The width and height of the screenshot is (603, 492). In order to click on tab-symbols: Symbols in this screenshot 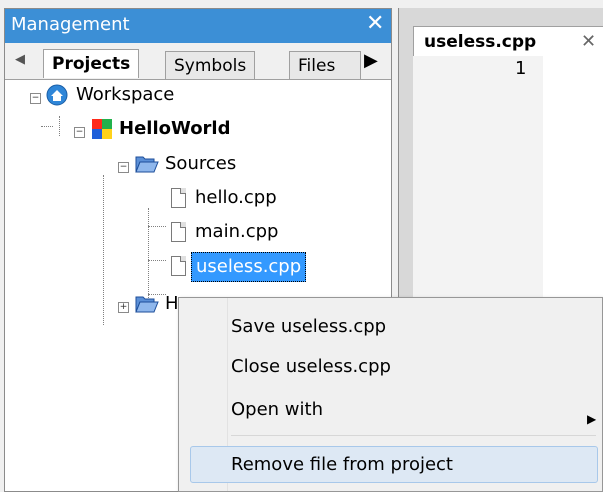, I will do `click(210, 65)`.